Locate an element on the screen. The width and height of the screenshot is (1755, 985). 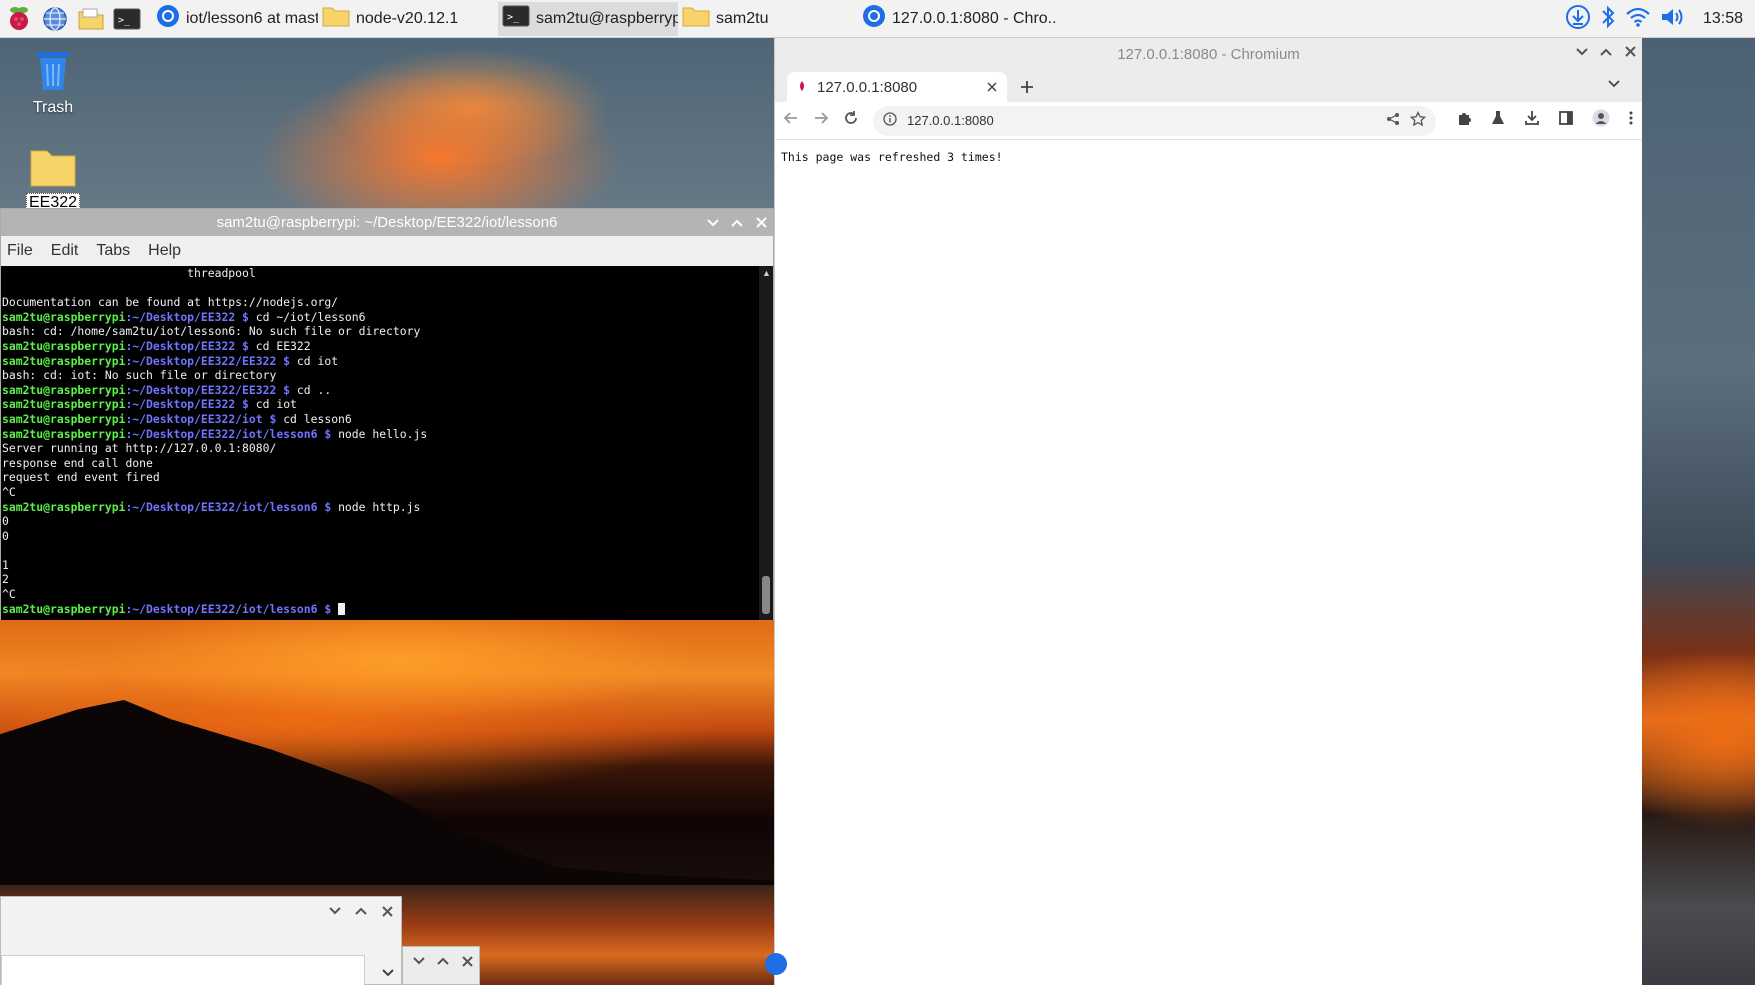
terminal-menubar: File Edit Tabs Help is located at coordinates (387, 251).